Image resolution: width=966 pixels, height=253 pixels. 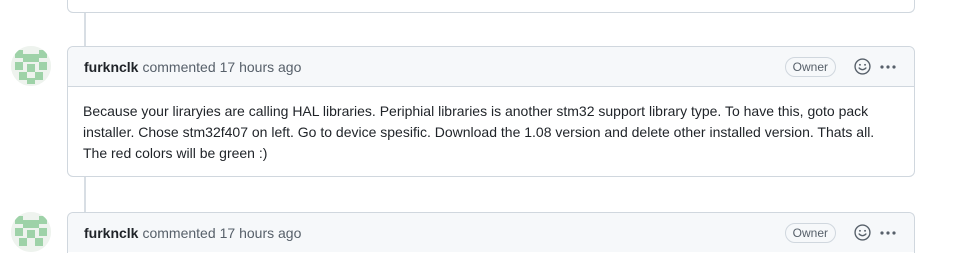 I want to click on comment-card: furknclk commented 17 hours ago Owner, so click(x=491, y=232).